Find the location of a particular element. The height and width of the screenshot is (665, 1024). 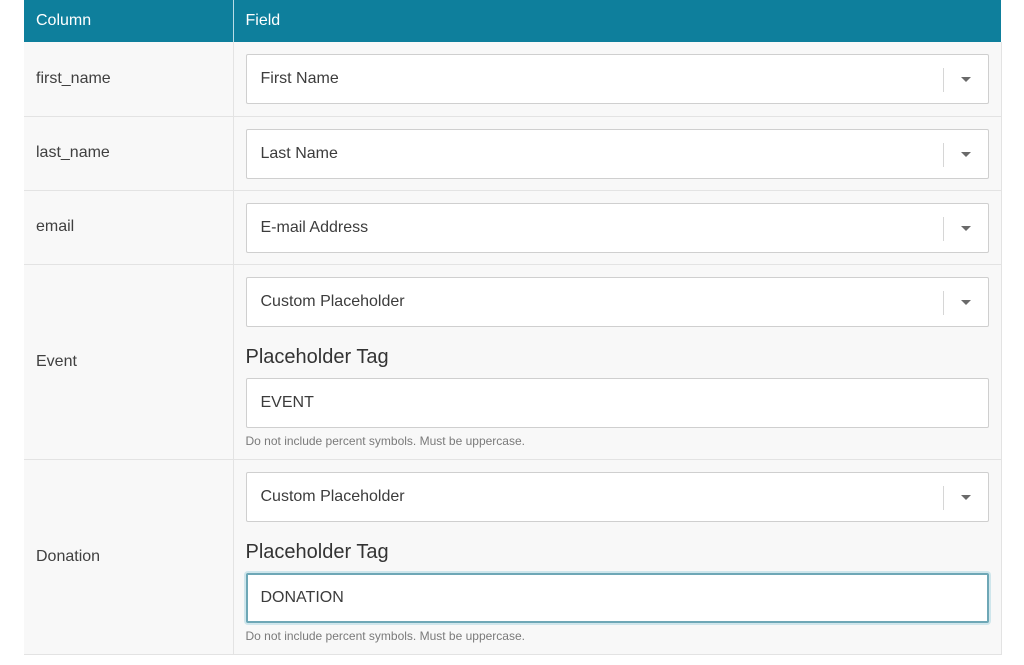

table-row: email E-mail Address is located at coordinates (513, 227).